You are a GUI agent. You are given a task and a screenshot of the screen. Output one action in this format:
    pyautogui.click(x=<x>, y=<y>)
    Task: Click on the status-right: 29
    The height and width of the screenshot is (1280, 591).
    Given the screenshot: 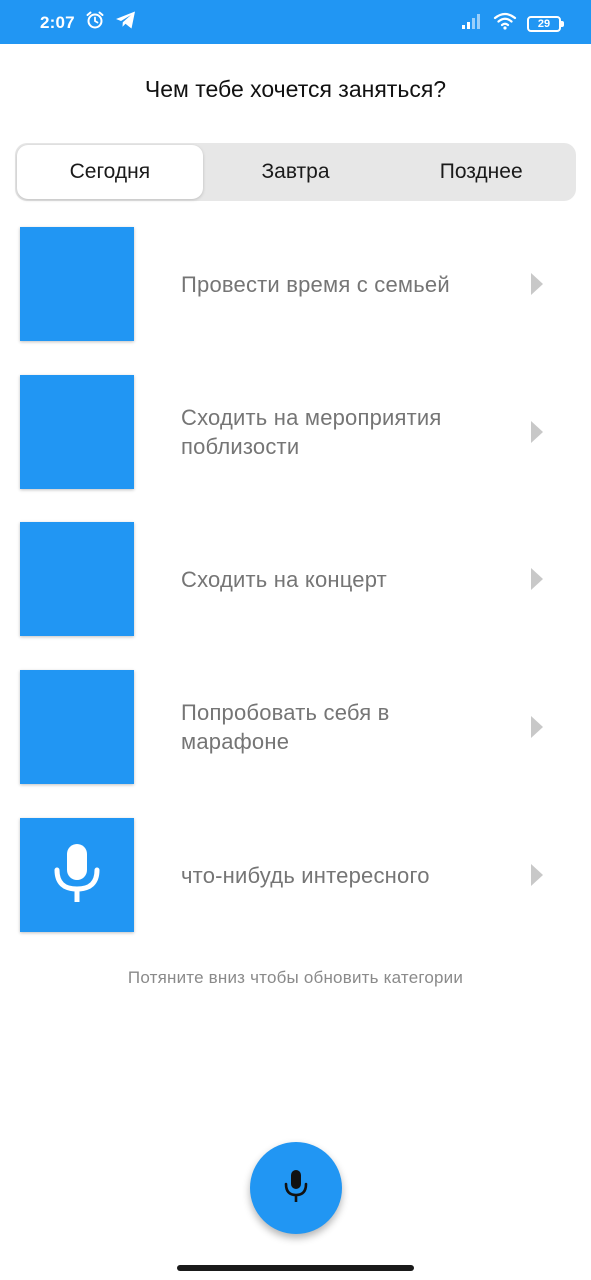 What is the action you would take?
    pyautogui.click(x=512, y=23)
    